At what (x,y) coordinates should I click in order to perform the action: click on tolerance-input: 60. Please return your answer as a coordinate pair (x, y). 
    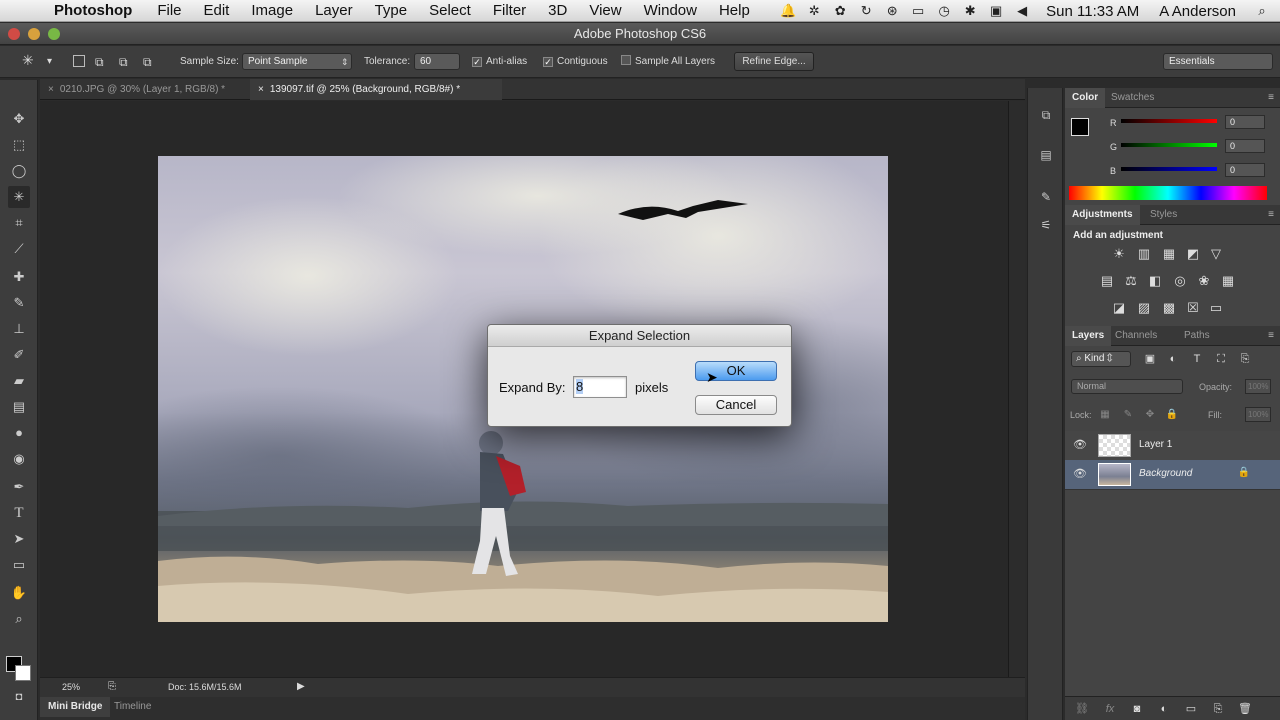
    Looking at the image, I should click on (437, 61).